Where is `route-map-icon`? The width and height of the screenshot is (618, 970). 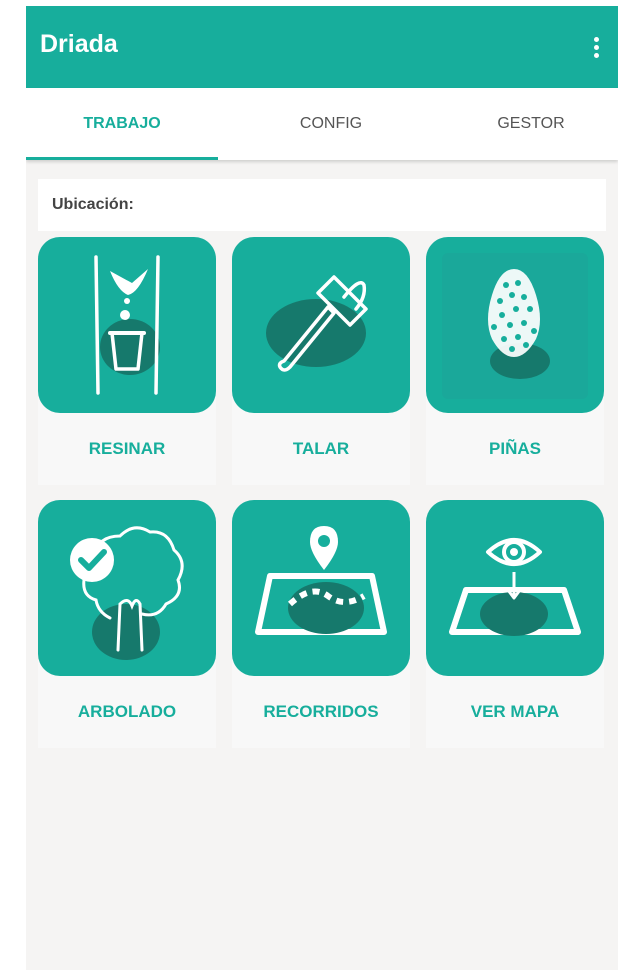
route-map-icon is located at coordinates (321, 588).